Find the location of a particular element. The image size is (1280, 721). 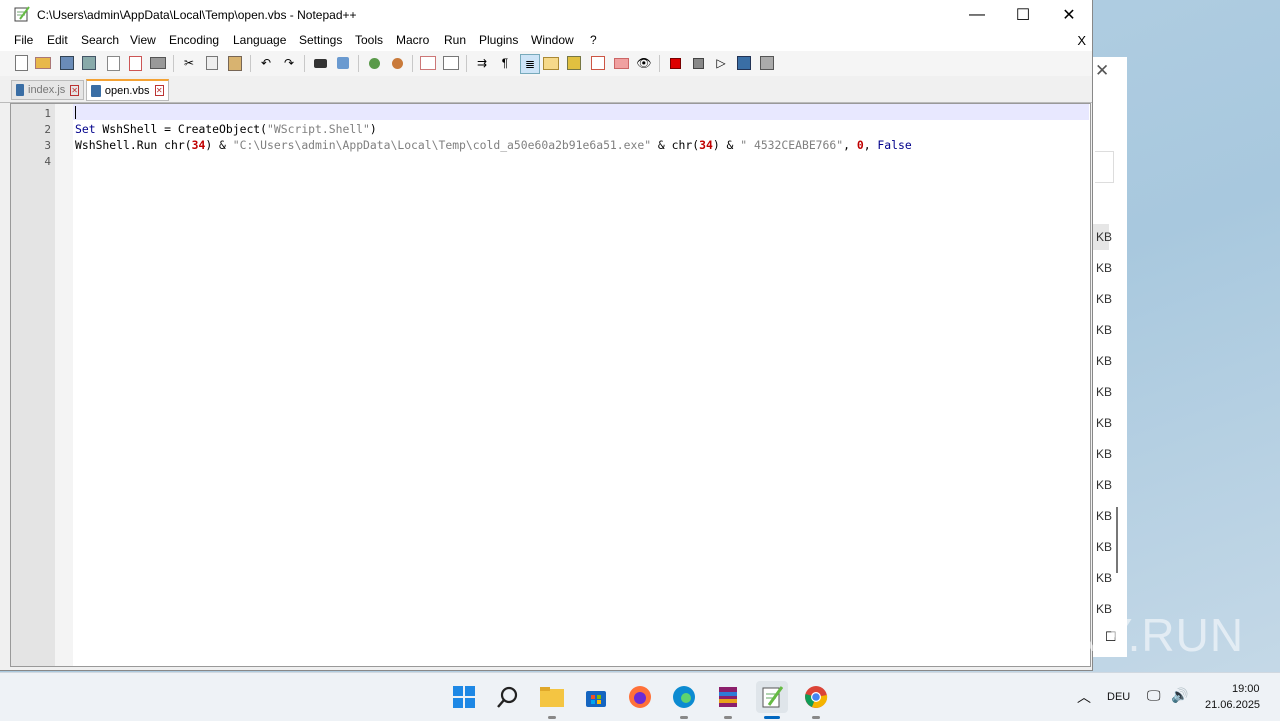

zoom-out-icon is located at coordinates (397, 63).